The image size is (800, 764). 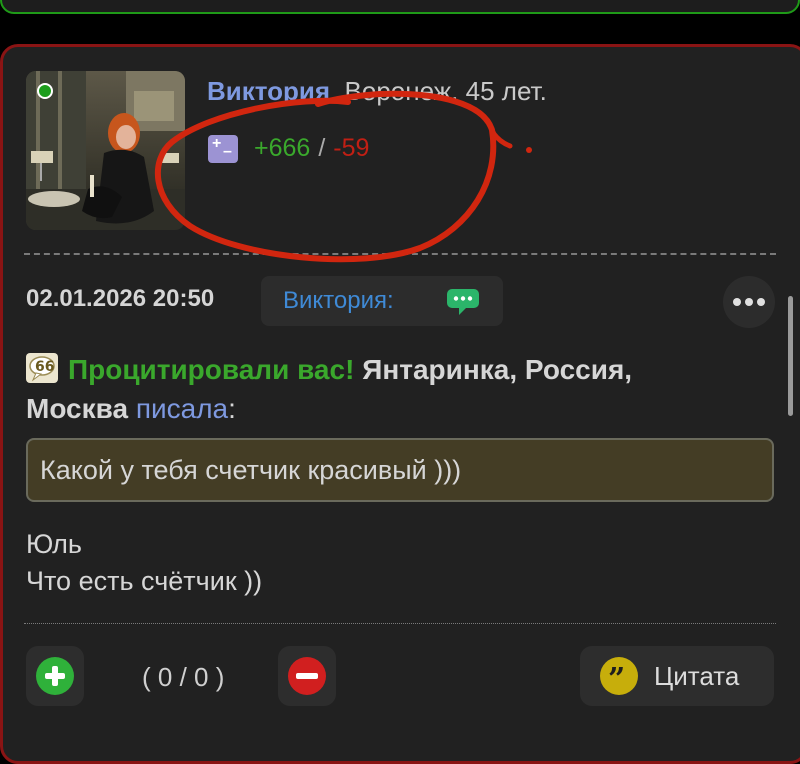 What do you see at coordinates (697, 675) in the screenshot?
I see `cite-label: Цитата` at bounding box center [697, 675].